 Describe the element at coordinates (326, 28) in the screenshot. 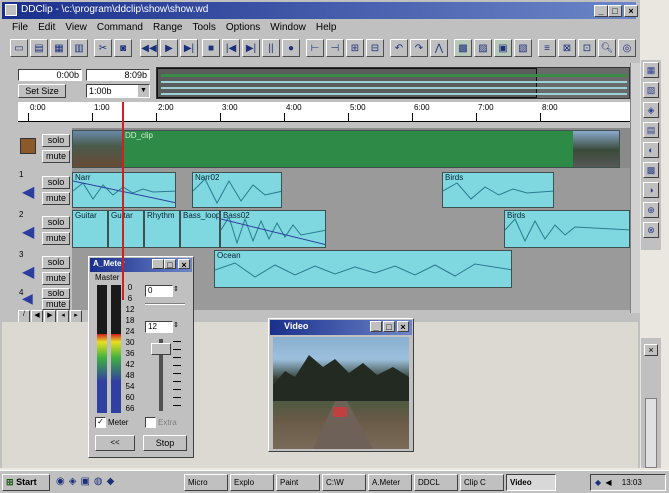

I see `menu-help: Help` at that location.